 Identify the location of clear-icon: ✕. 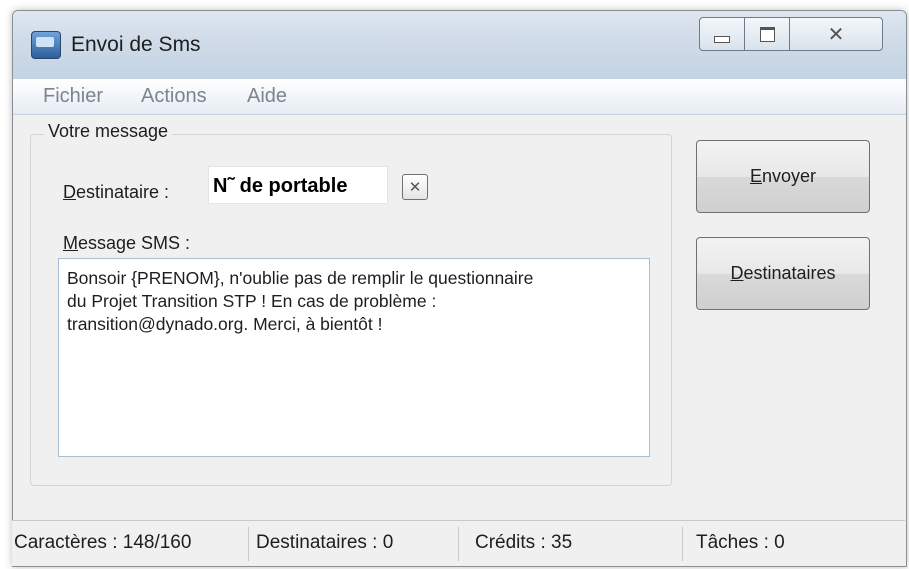
(415, 187).